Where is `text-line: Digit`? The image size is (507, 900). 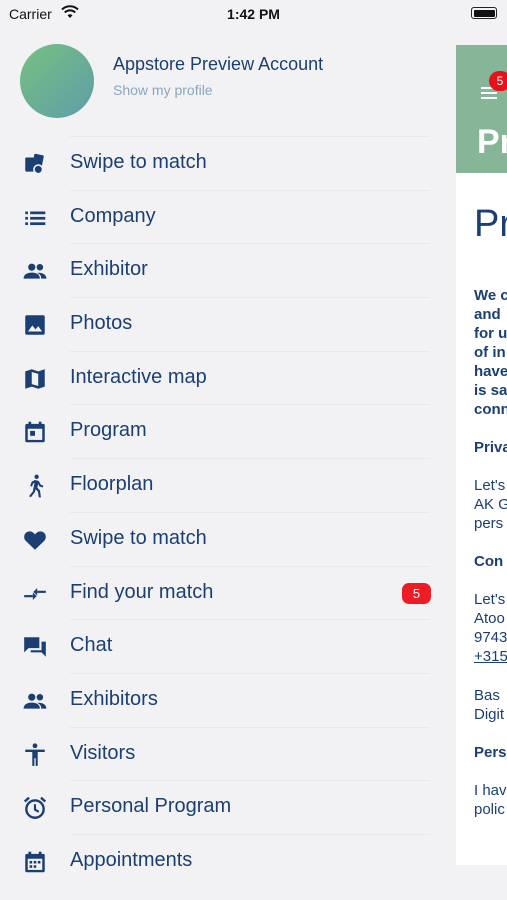
text-line: Digit is located at coordinates (489, 714).